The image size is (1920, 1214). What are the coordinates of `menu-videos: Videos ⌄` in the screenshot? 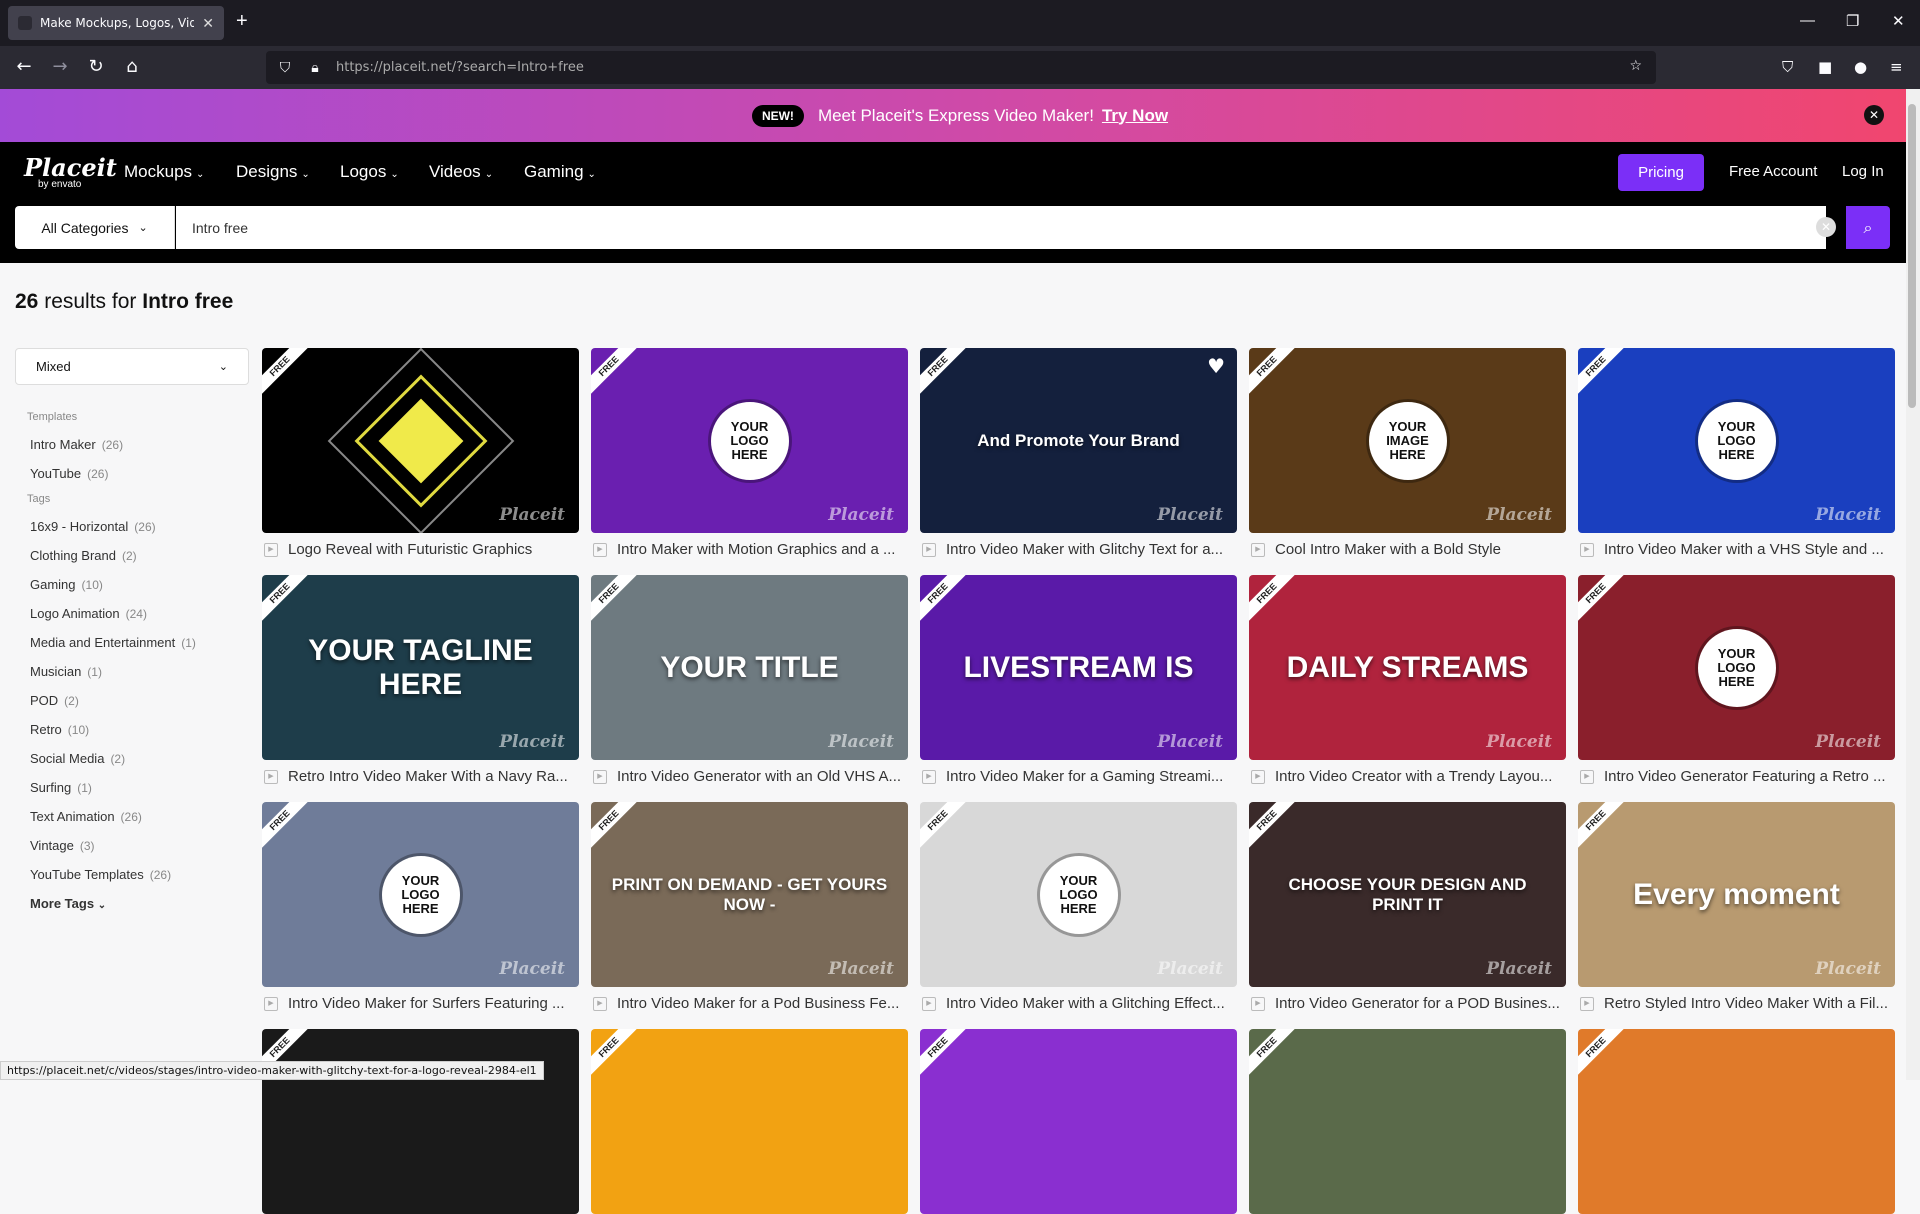 It's located at (461, 172).